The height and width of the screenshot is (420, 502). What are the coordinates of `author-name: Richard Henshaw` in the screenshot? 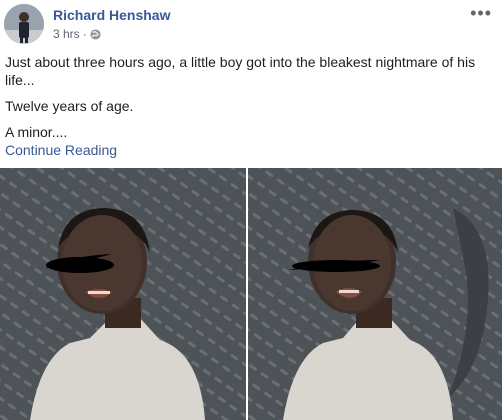 It's located at (111, 15).